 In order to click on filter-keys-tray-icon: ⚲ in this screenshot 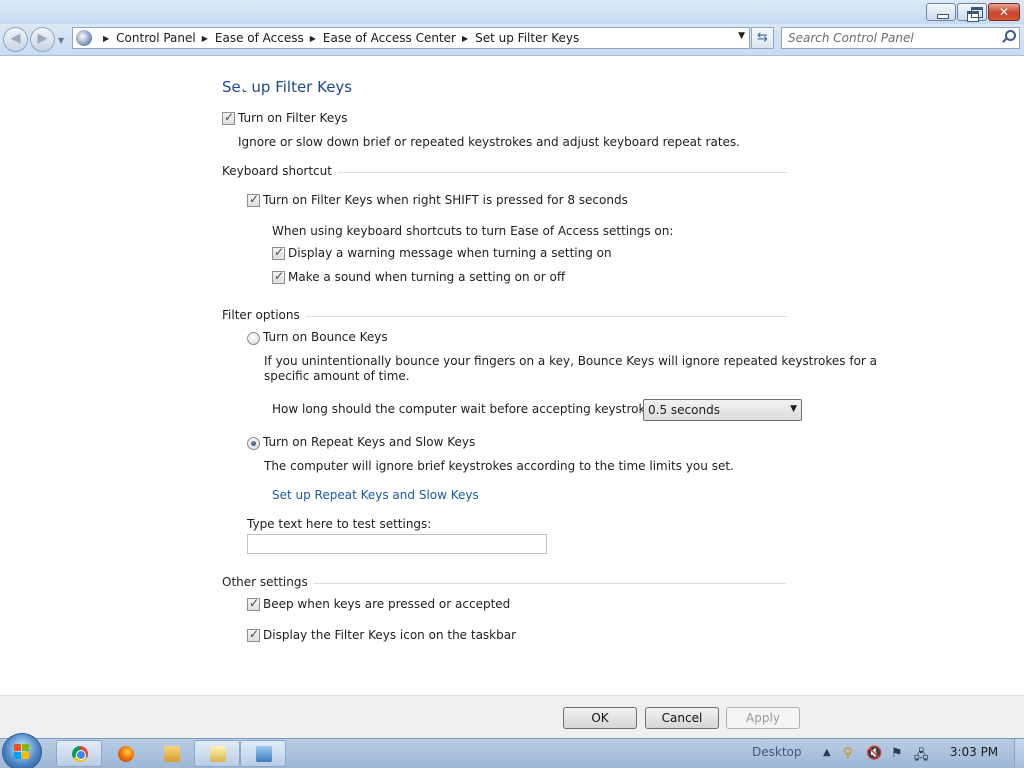, I will do `click(848, 753)`.